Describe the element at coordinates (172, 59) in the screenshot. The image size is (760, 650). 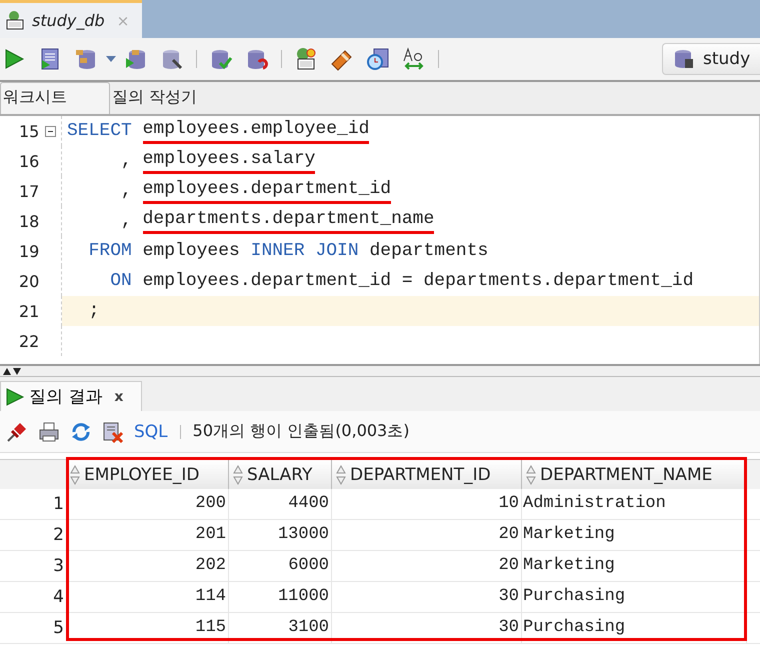
I see `database-wrench-icon` at that location.